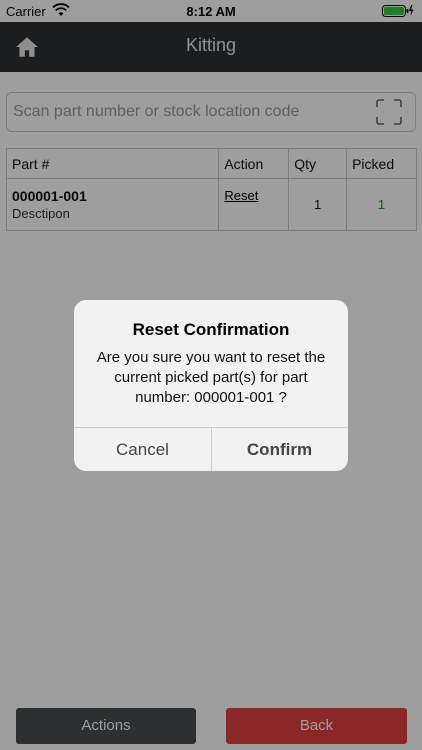 The width and height of the screenshot is (422, 750). I want to click on cancel-button: Cancel, so click(142, 449).